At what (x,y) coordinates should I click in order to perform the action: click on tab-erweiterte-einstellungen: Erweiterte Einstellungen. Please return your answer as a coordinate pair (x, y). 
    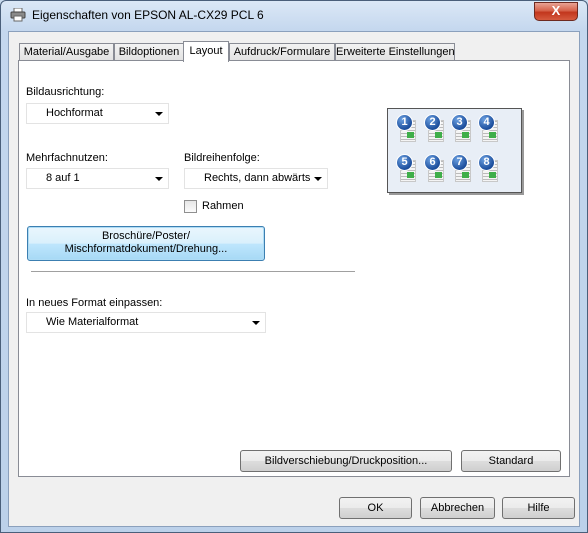
    Looking at the image, I should click on (395, 51).